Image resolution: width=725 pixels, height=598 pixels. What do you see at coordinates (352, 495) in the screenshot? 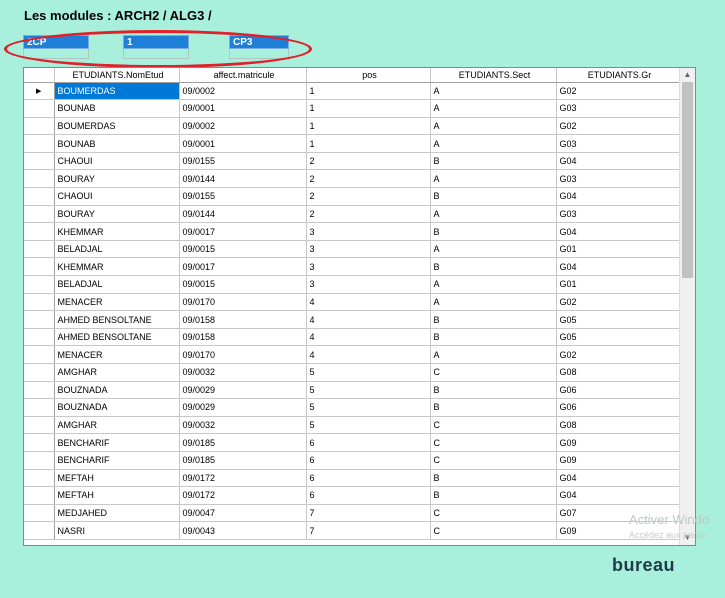
I see `table-row: MEFTAH 09/0172 6 B G04` at bounding box center [352, 495].